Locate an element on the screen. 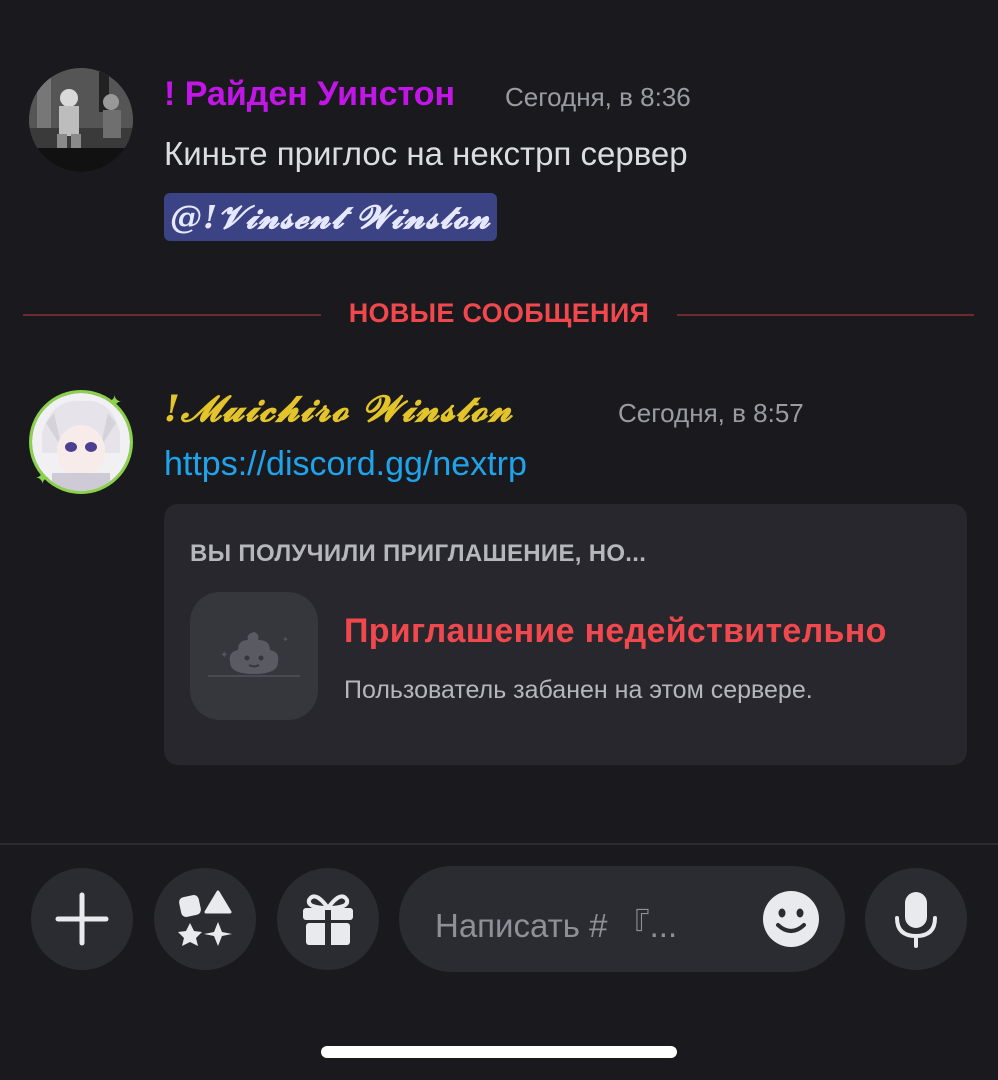 The height and width of the screenshot is (1080, 998). timestamp: Сегодня, в 8:36 is located at coordinates (598, 97).